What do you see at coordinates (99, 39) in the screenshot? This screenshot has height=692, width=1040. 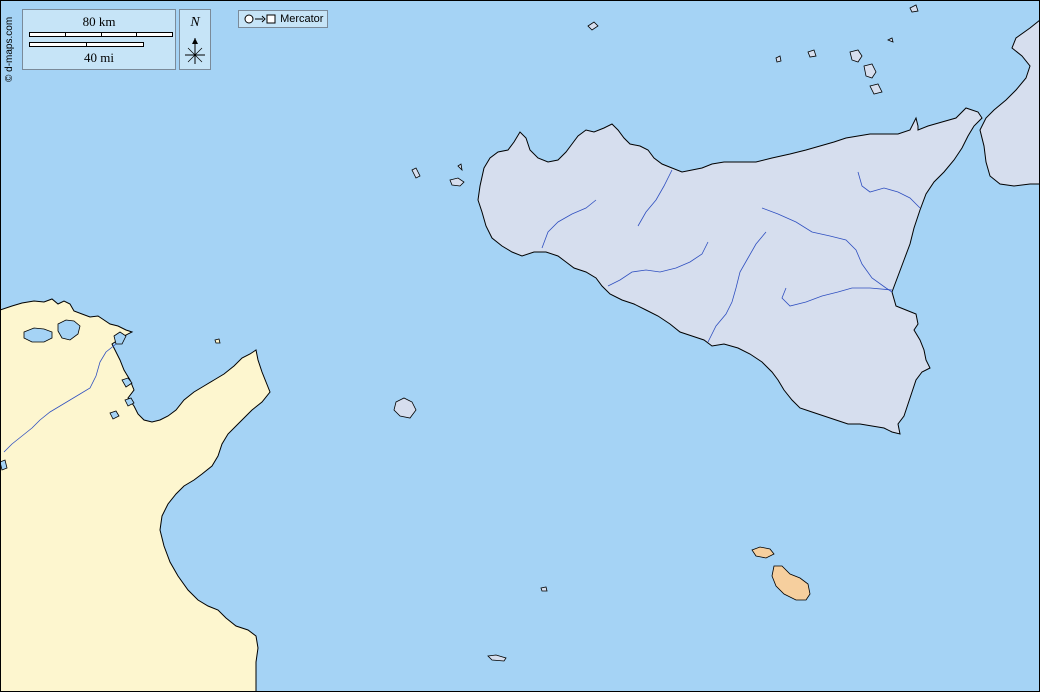 I see `scale-bar: 80 km 40 mi` at bounding box center [99, 39].